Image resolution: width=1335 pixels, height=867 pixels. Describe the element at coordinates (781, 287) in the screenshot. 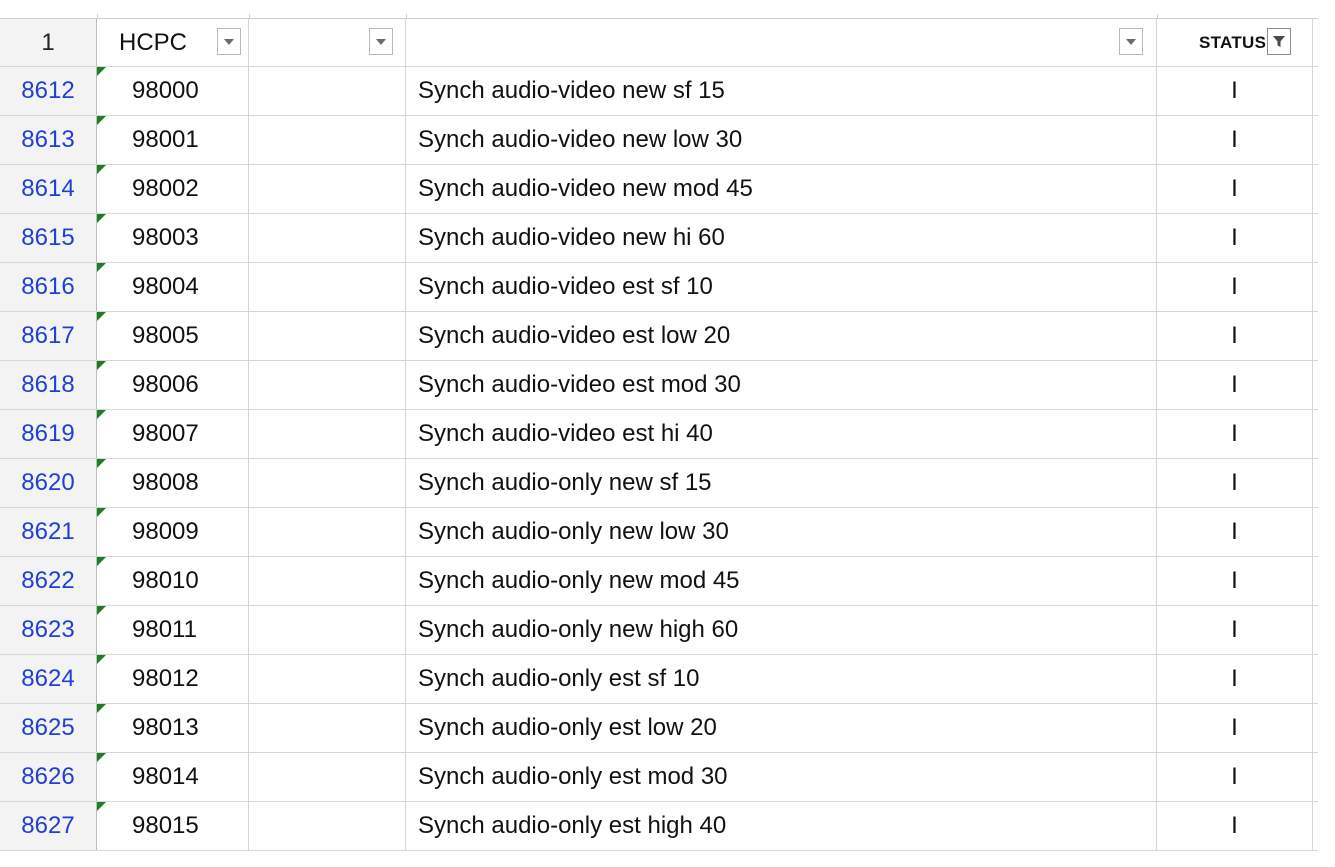

I see `description-cell: Synch audio-video est sf 10` at that location.